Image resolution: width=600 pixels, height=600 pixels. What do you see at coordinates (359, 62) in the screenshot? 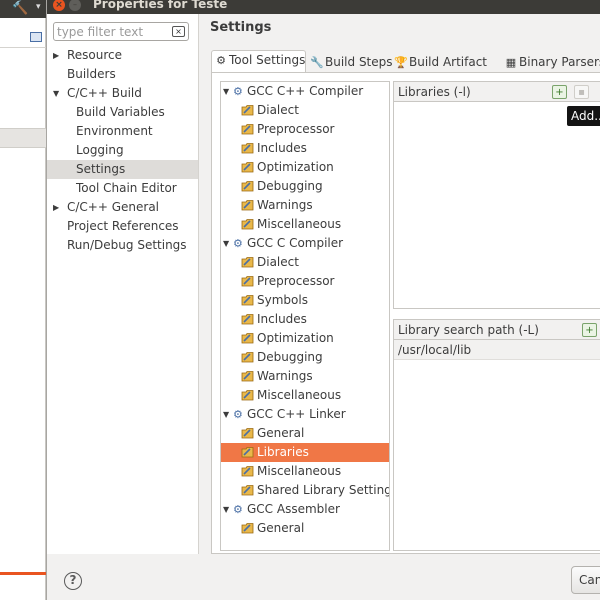
I see `tab-label: Build Steps` at bounding box center [359, 62].